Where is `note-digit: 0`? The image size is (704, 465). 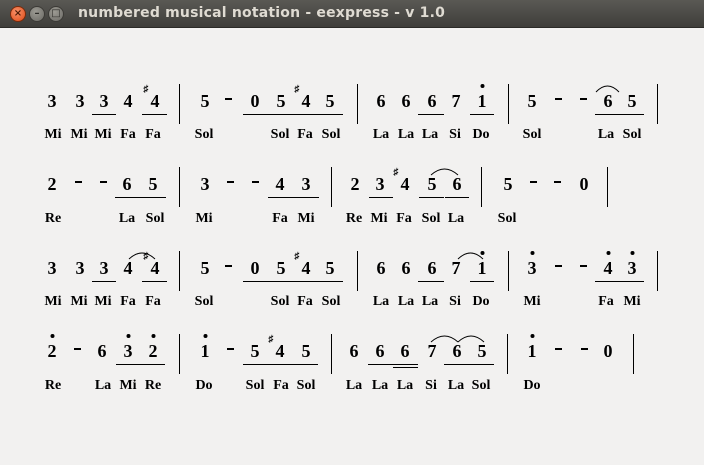
note-digit: 0 is located at coordinates (255, 101).